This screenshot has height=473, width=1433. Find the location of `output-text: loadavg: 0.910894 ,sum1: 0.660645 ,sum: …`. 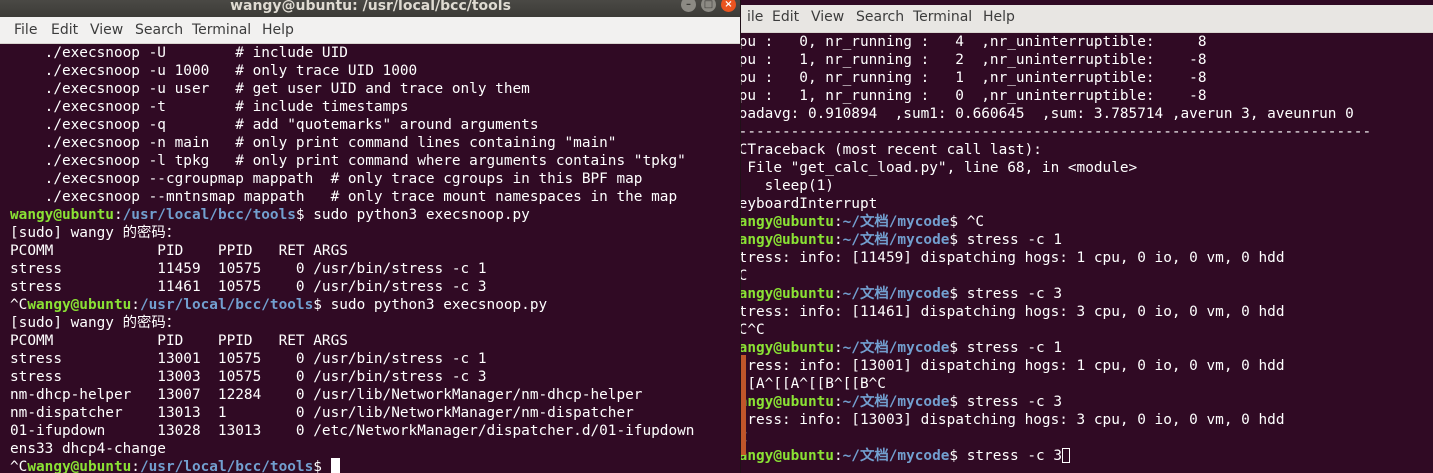

output-text: loadavg: 0.910894 ,sum1: 0.660645 ,sum: … is located at coordinates (1047, 114).